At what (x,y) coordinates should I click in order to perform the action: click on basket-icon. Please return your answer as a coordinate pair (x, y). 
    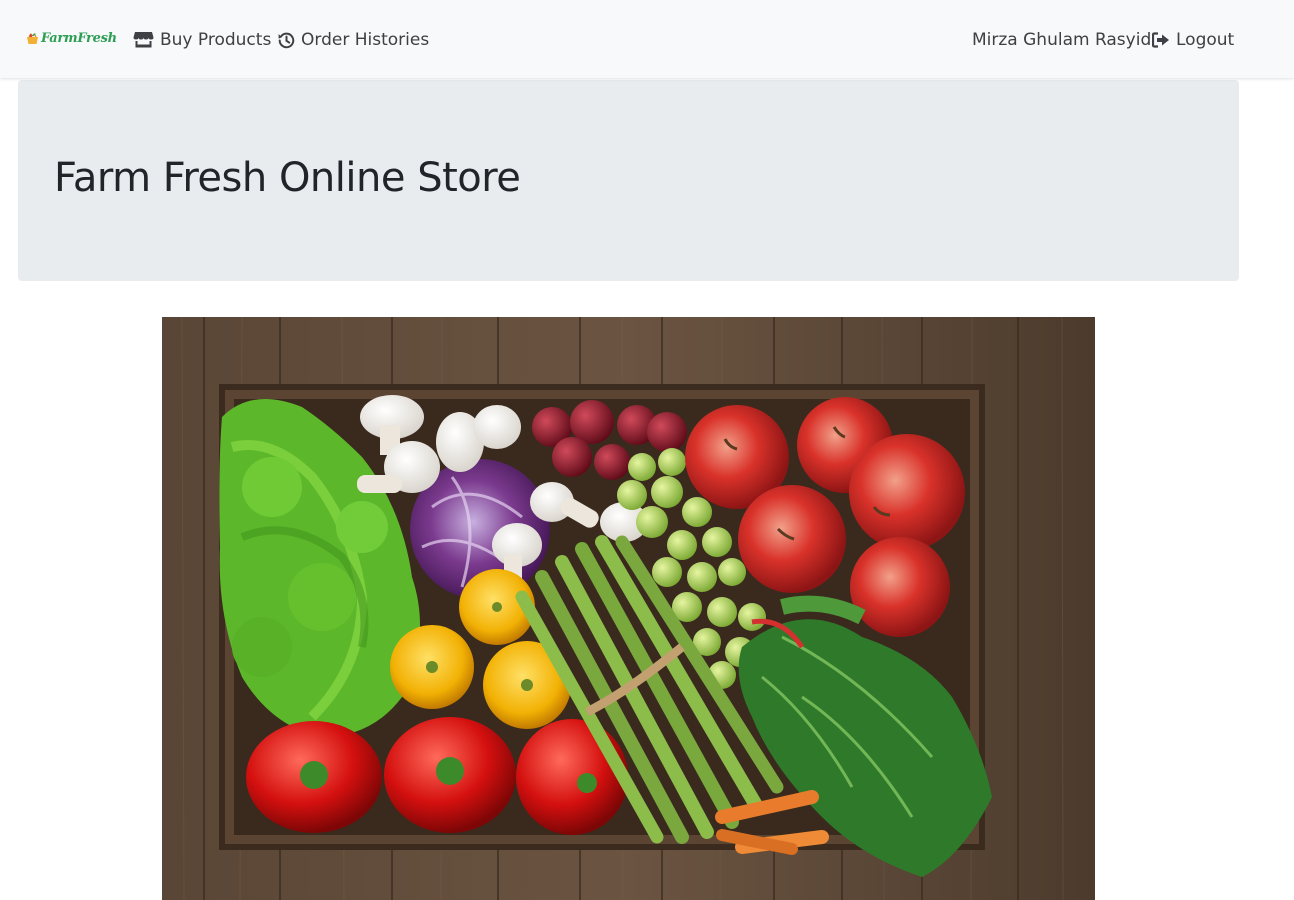
    Looking at the image, I should click on (32, 38).